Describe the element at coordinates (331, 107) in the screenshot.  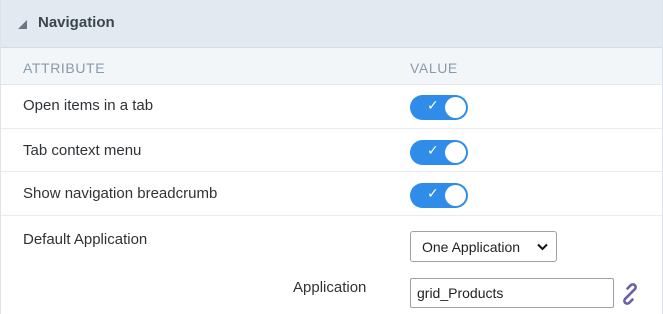
I see `setting-row-open-items-in-tab: Open items in a tab ✓` at that location.